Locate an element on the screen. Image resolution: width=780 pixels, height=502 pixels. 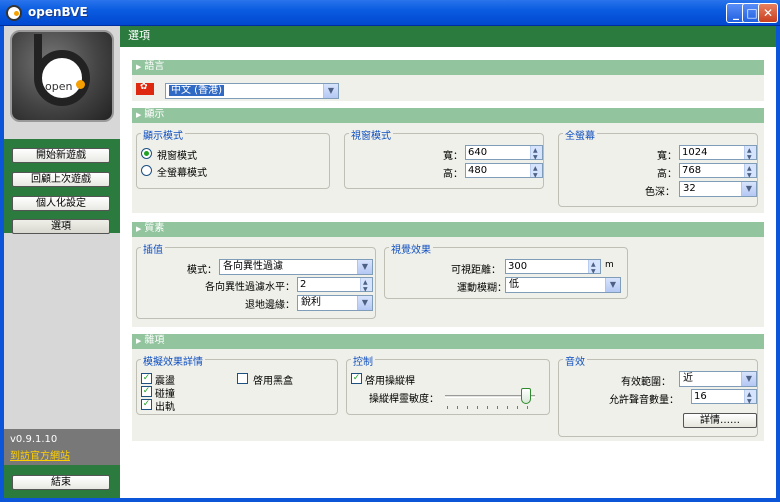
anisotropic-level-value: 2 is located at coordinates (303, 284).